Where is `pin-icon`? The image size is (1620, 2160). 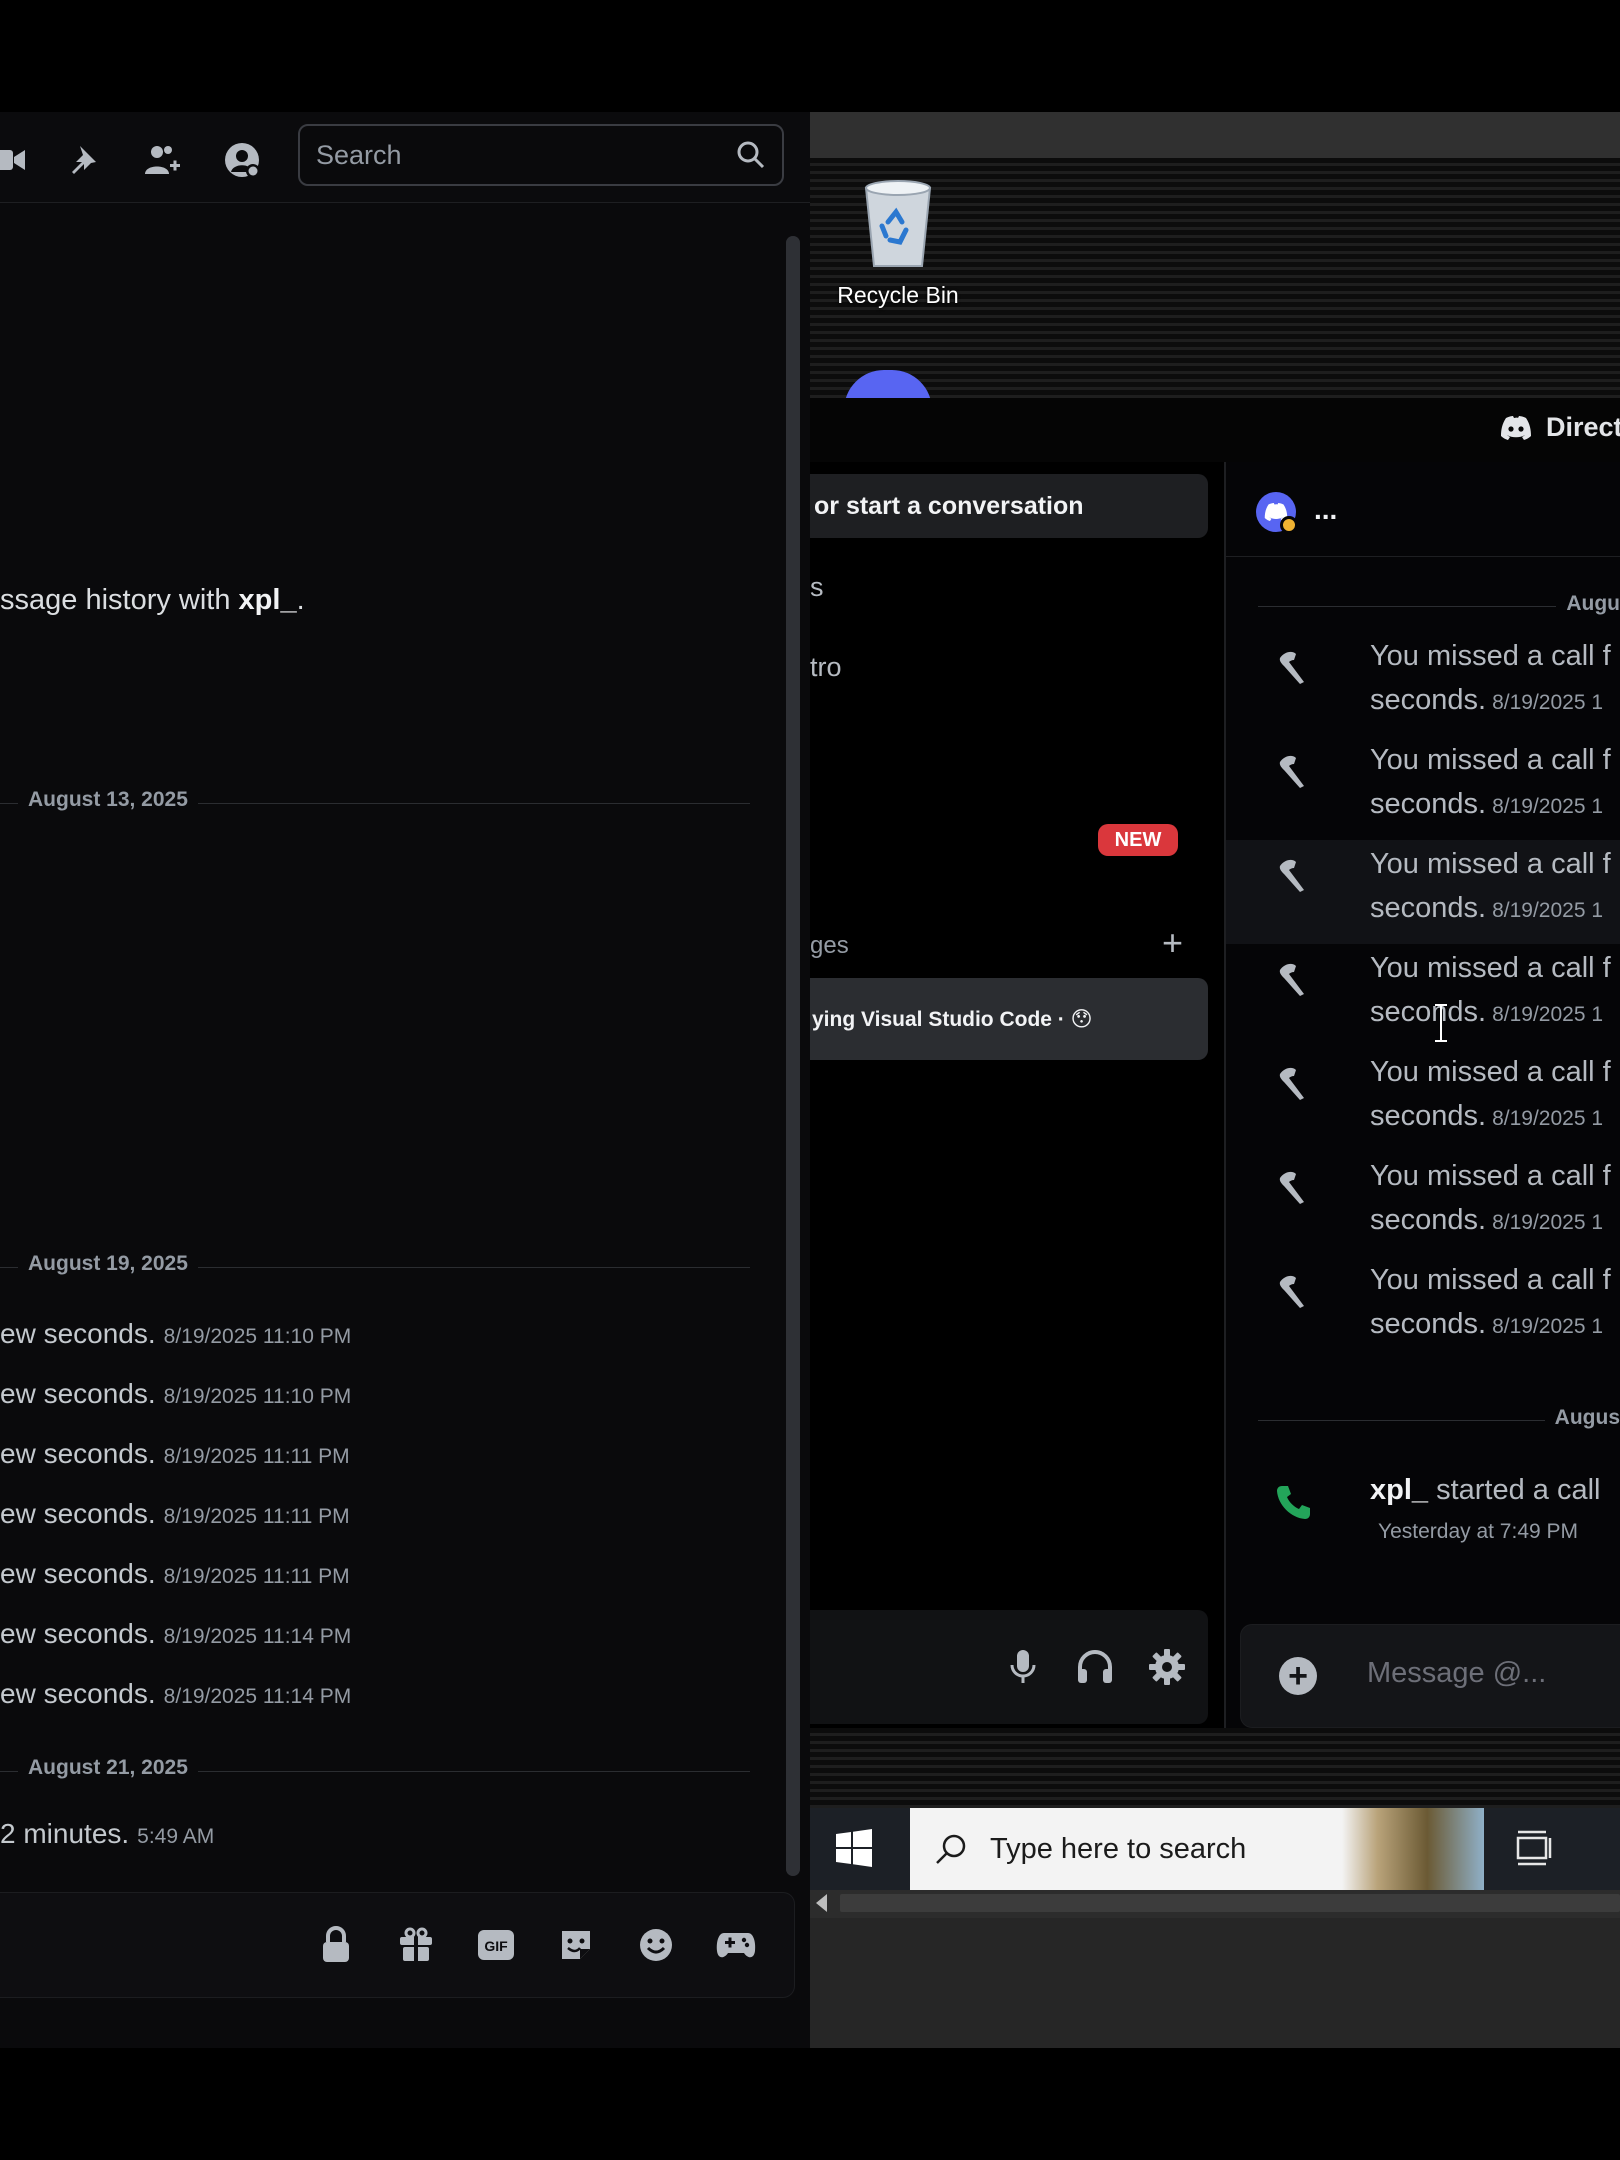
pin-icon is located at coordinates (84, 160).